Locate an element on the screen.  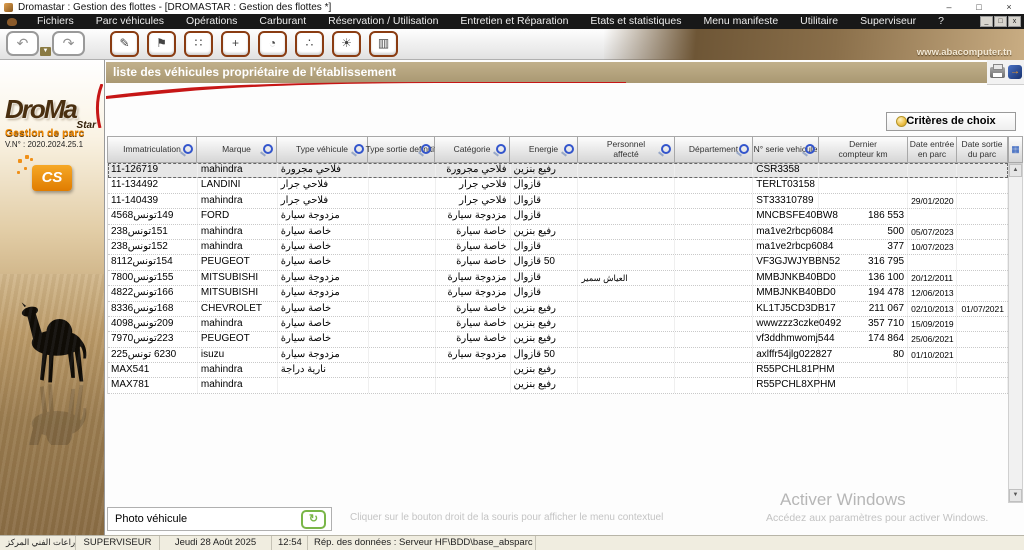
maximize-button: □ is located at coordinates (979, 7).